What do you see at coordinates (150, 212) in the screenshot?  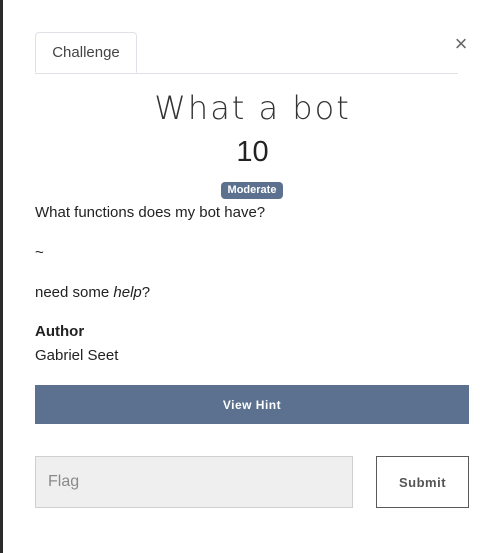 I see `description-line-1: What functions does my bot have?` at bounding box center [150, 212].